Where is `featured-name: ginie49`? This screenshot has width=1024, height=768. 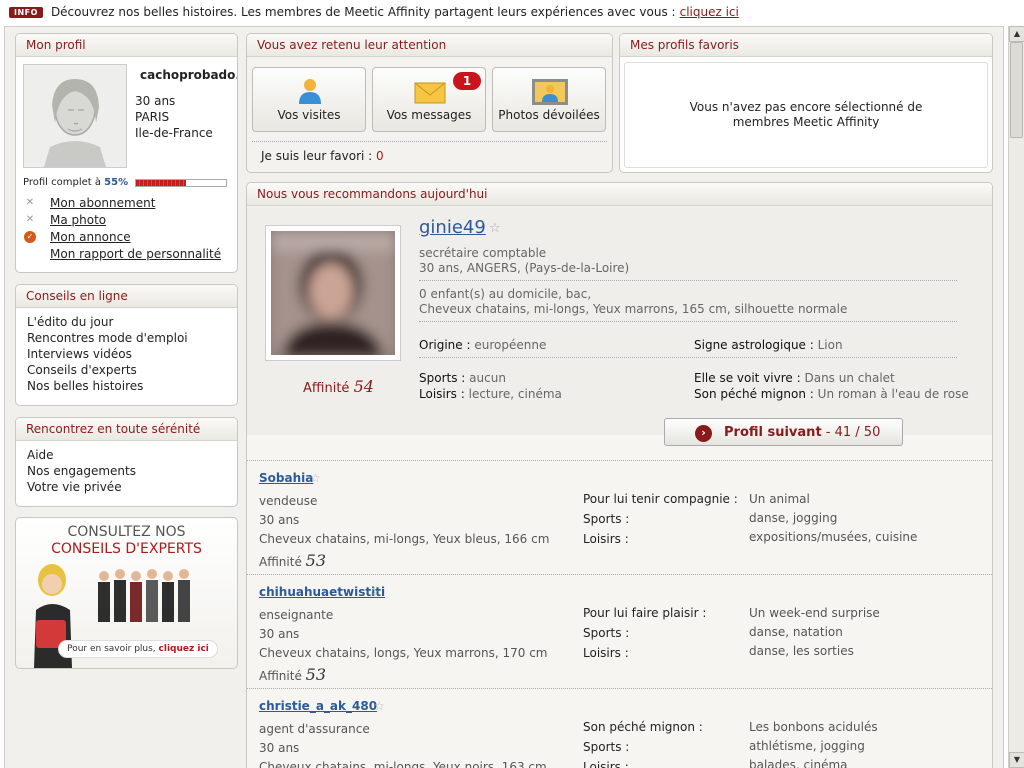
featured-name: ginie49 is located at coordinates (452, 227).